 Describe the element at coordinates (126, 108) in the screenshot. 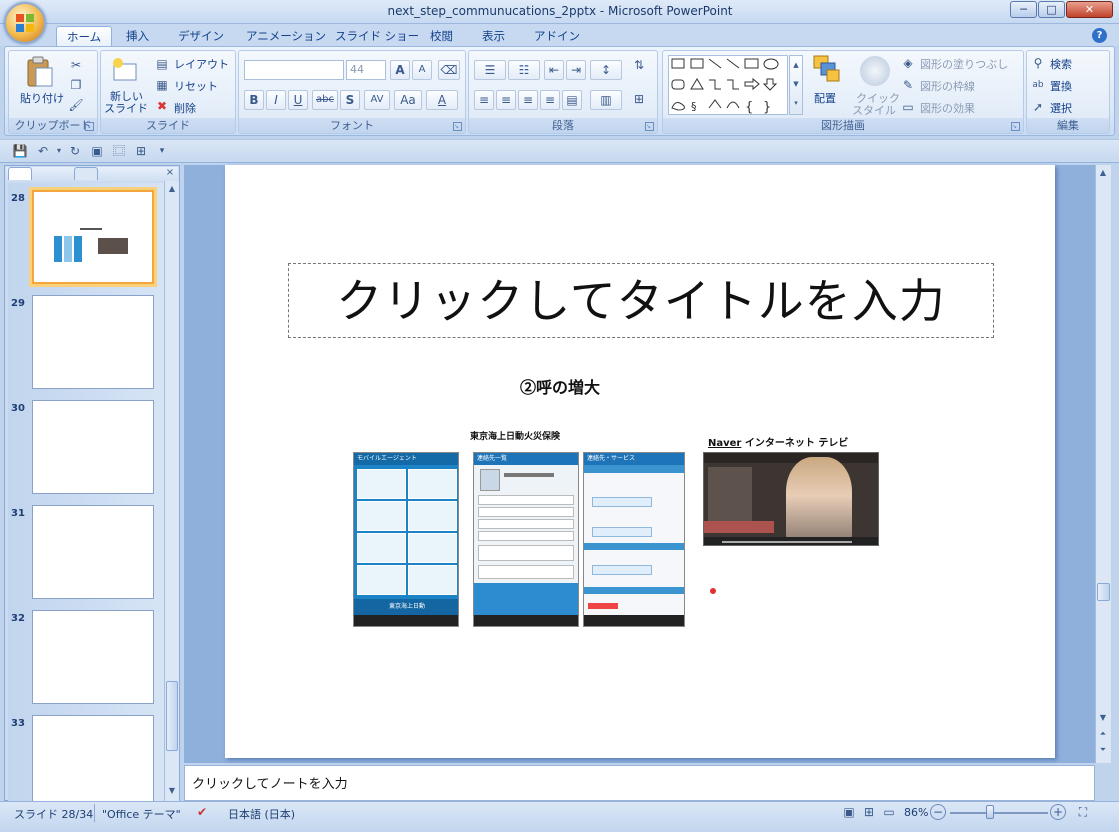

I see `new-slide-label-2: スライド` at that location.